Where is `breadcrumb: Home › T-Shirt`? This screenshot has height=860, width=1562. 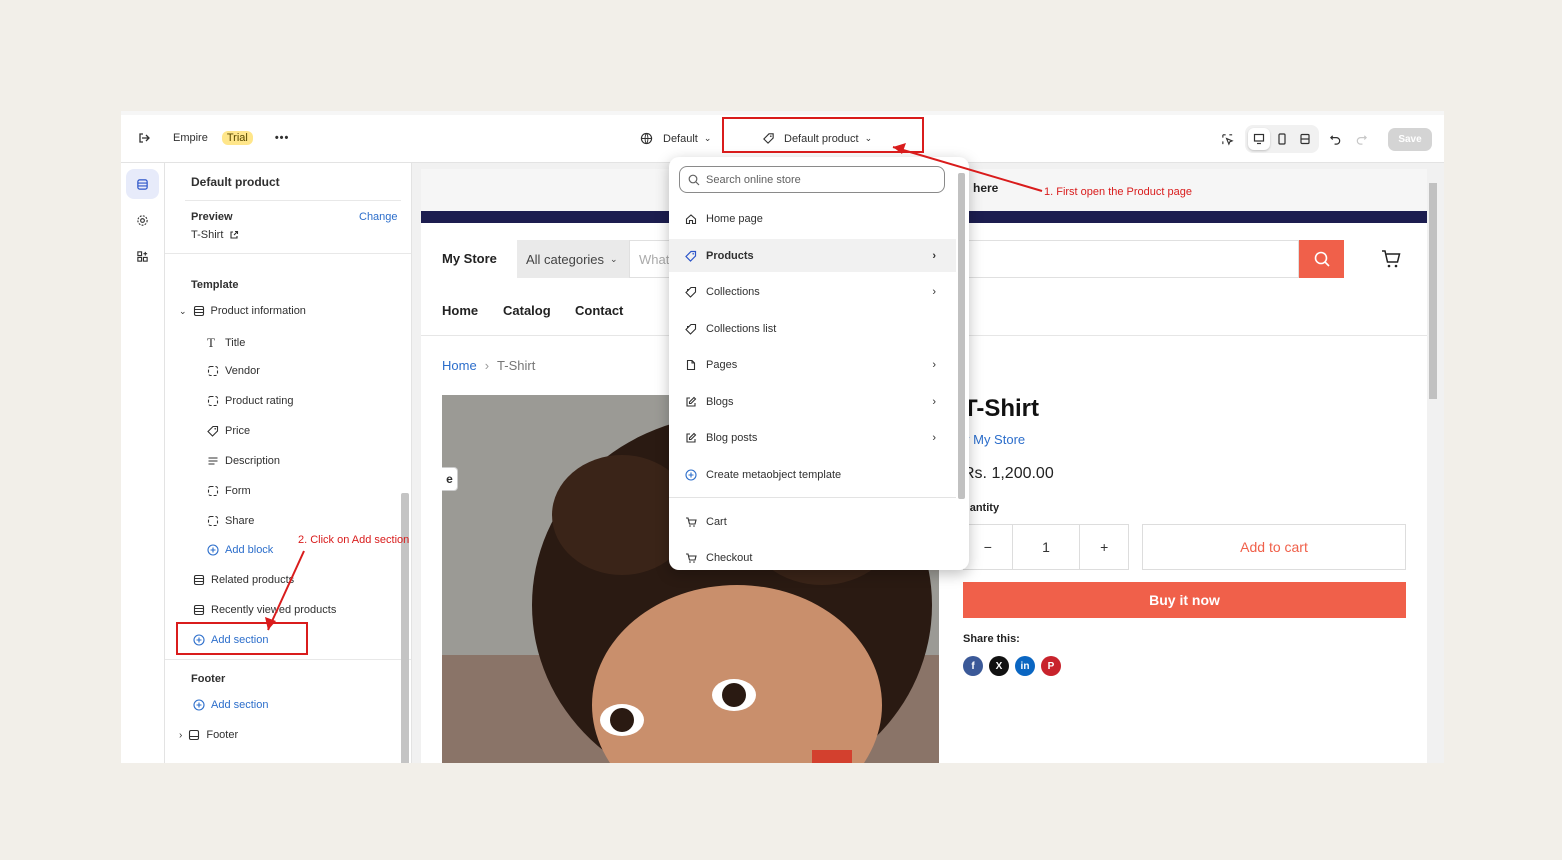 breadcrumb: Home › T-Shirt is located at coordinates (488, 365).